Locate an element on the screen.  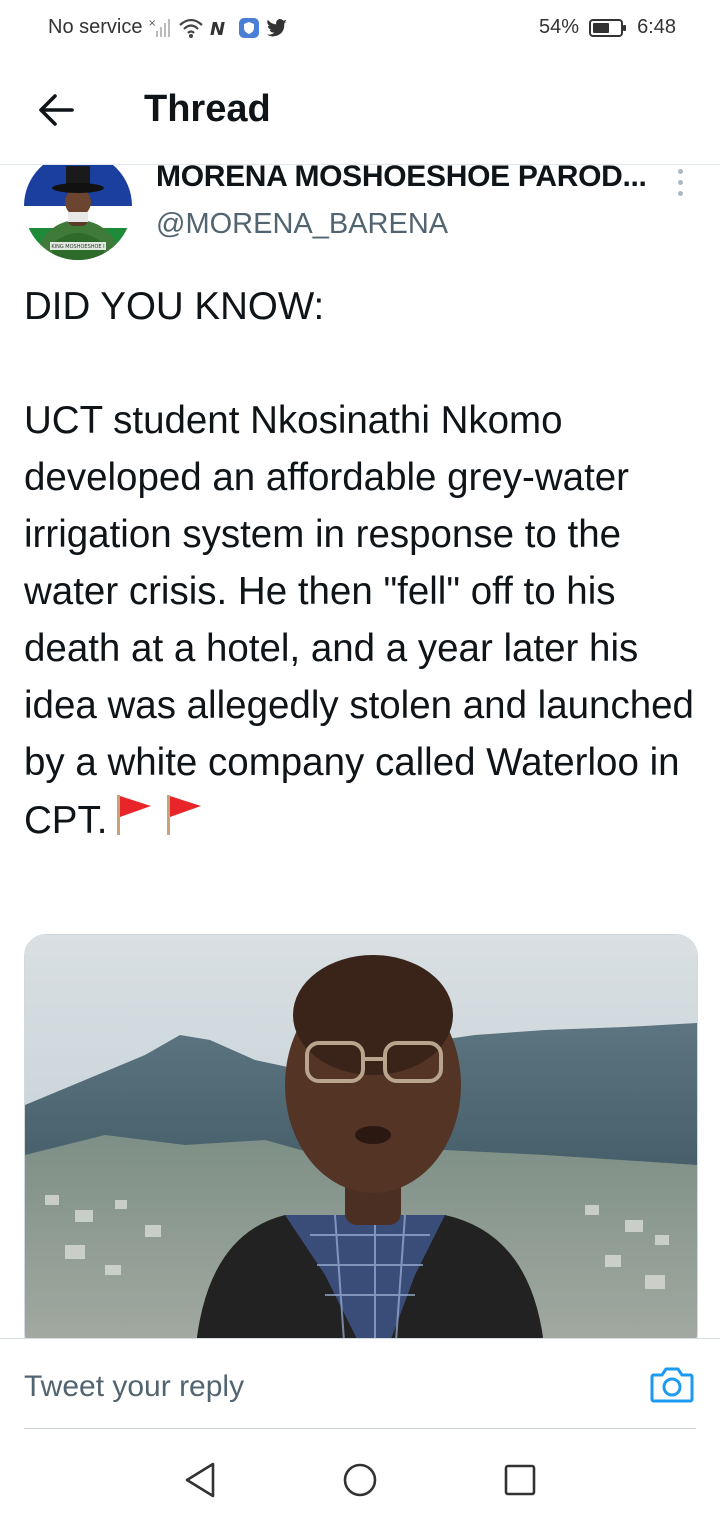
status-bar: No service × N 54% 6:48 is located at coordinates (360, 28).